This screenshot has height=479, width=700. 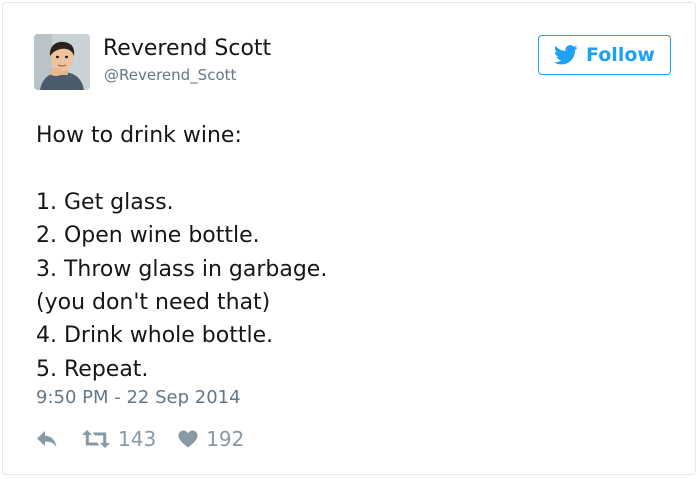 I want to click on heart-icon, so click(x=188, y=439).